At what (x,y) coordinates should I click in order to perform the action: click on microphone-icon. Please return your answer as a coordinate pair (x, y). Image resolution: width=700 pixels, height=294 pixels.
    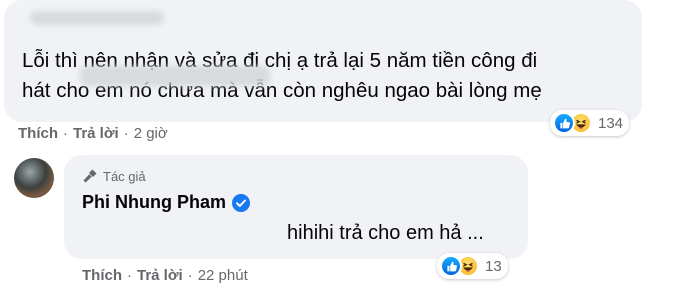
    Looking at the image, I should click on (90, 176).